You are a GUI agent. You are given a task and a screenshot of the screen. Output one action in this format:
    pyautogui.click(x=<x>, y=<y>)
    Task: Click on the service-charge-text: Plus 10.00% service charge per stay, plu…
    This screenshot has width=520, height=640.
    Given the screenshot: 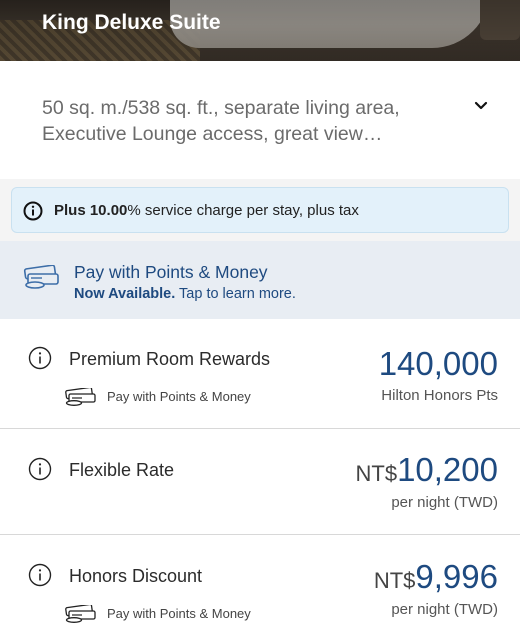 What is the action you would take?
    pyautogui.click(x=206, y=210)
    